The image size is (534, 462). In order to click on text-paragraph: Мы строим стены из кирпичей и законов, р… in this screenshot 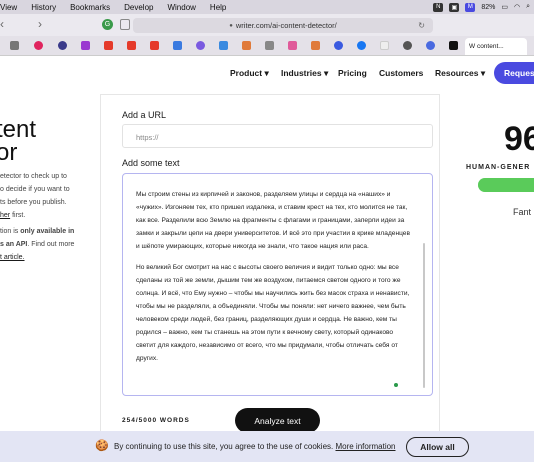, I will do `click(273, 220)`.